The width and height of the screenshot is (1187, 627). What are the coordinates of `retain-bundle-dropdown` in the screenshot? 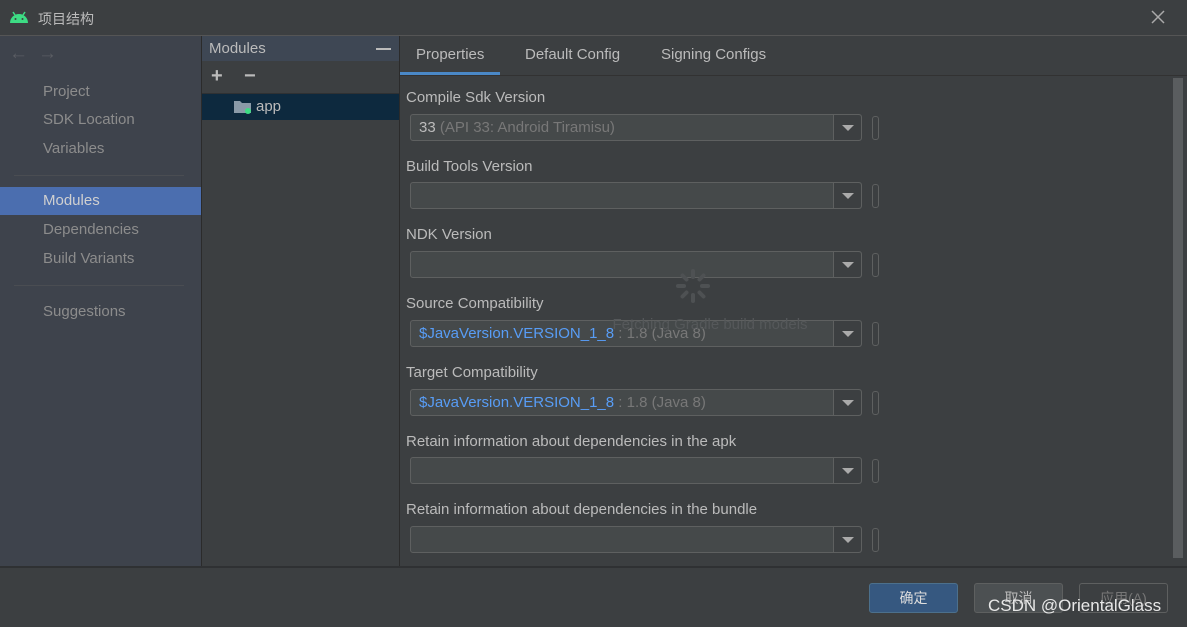 It's located at (636, 539).